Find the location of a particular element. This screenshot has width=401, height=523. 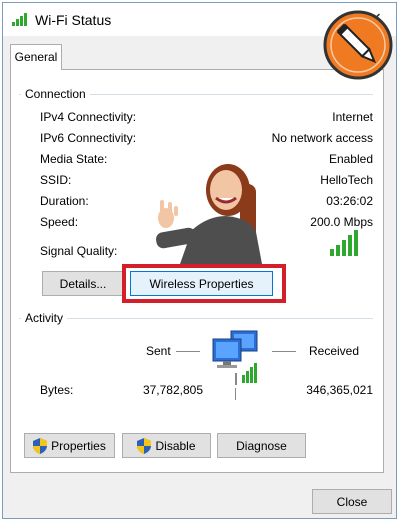

sent-connector is located at coordinates (188, 351).